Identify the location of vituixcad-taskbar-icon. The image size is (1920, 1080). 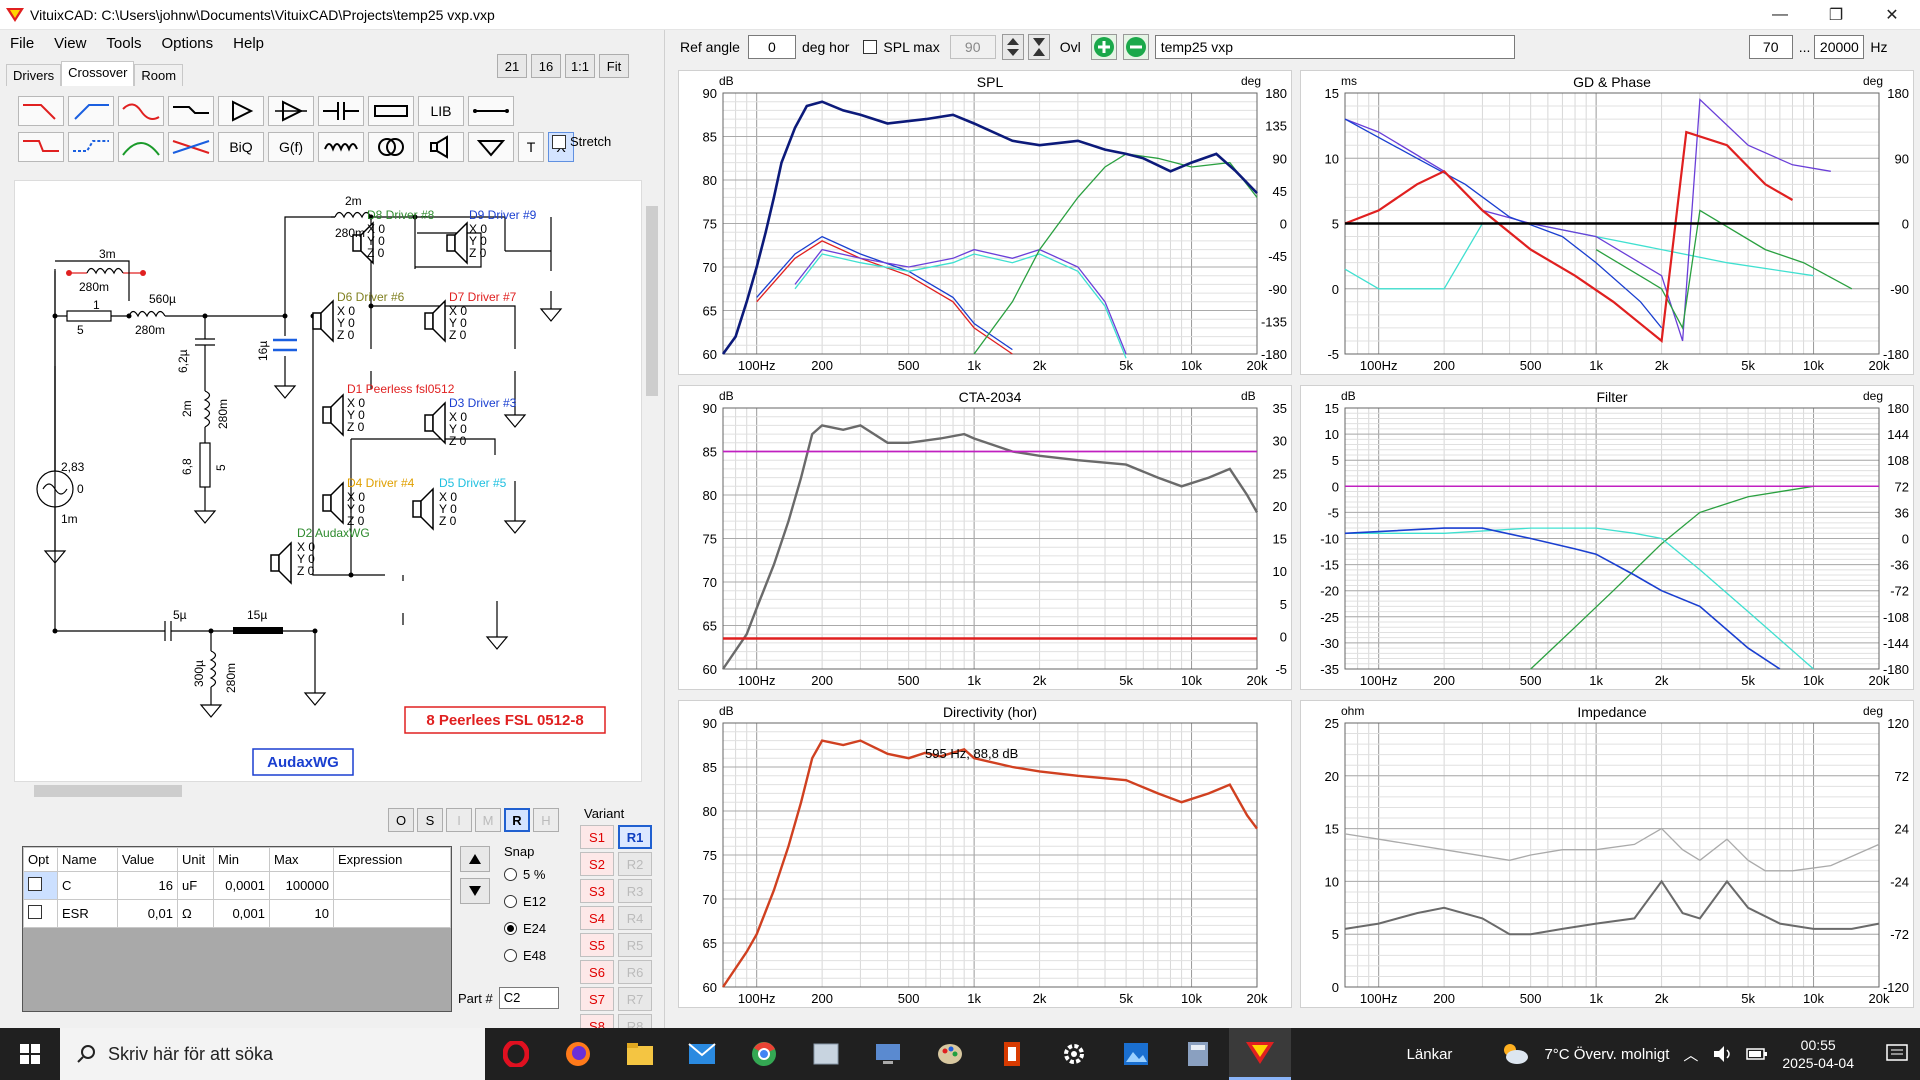
(1260, 1054).